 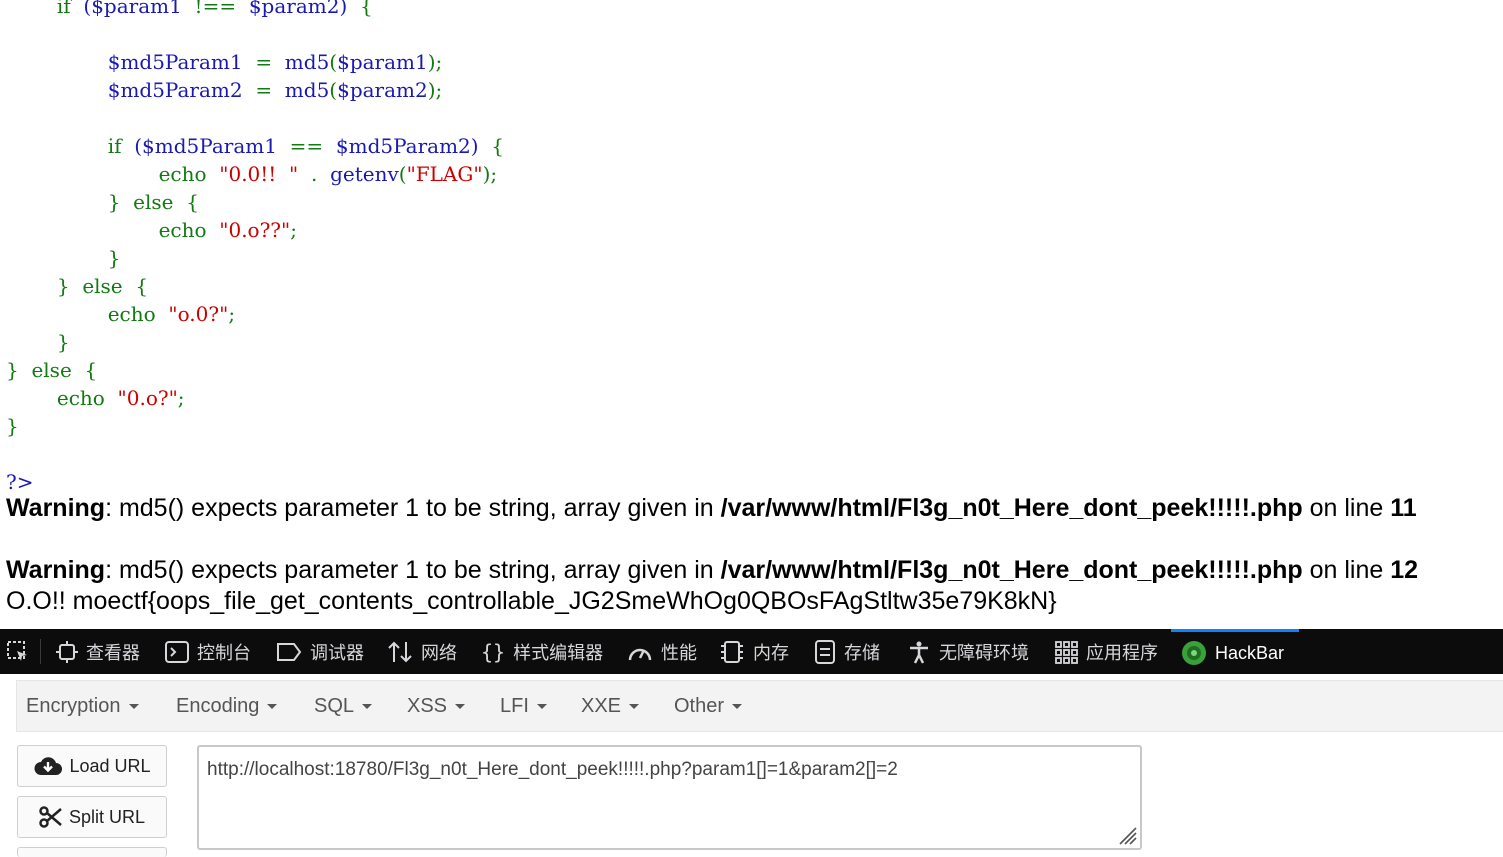 What do you see at coordinates (19, 482) in the screenshot?
I see `code-line: ?>` at bounding box center [19, 482].